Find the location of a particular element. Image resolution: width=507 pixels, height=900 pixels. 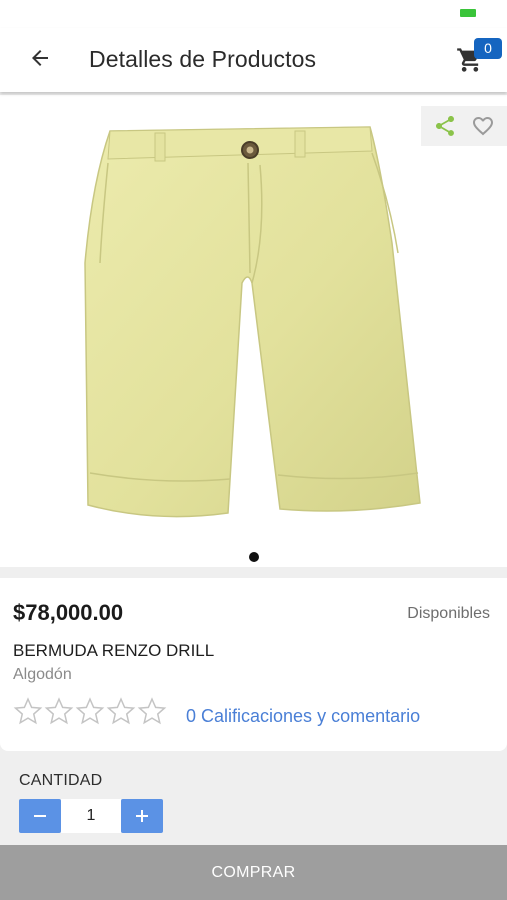

quantity-input is located at coordinates (91, 816).